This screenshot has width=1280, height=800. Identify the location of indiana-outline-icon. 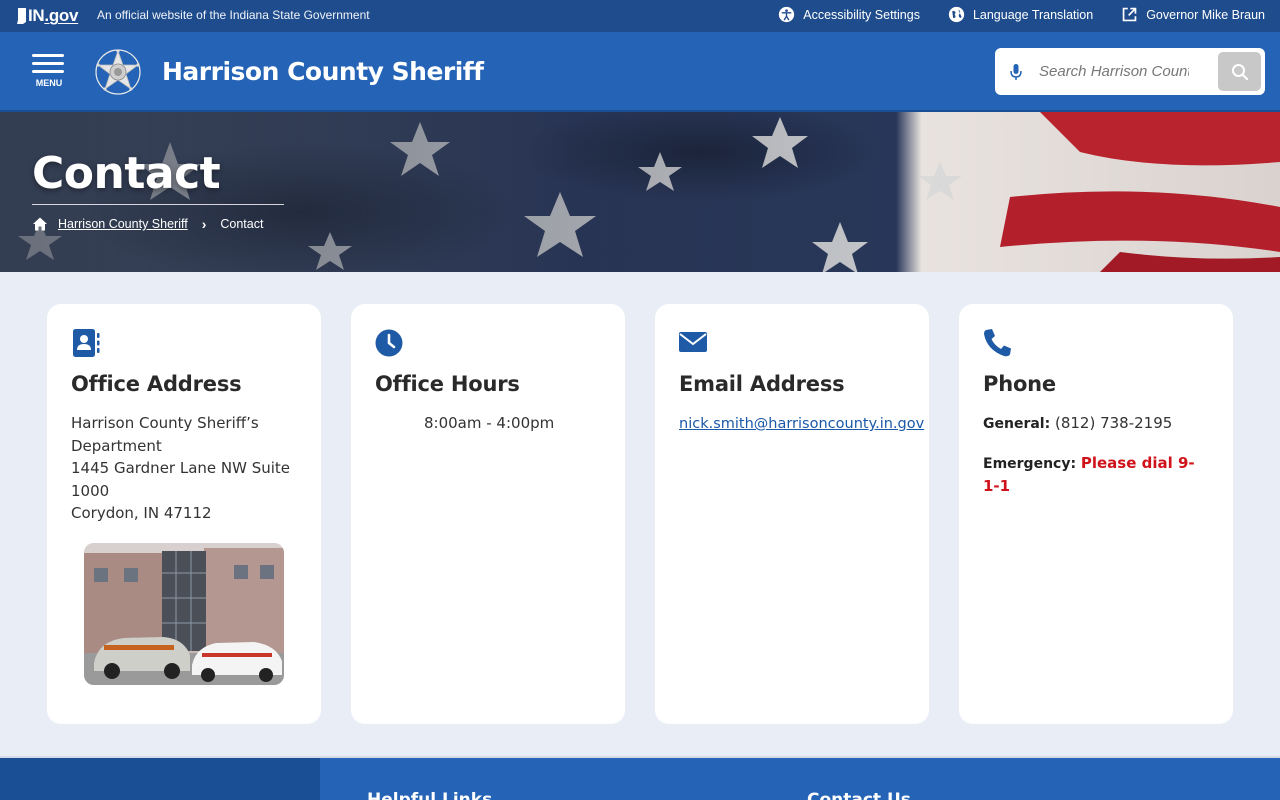
(21, 16).